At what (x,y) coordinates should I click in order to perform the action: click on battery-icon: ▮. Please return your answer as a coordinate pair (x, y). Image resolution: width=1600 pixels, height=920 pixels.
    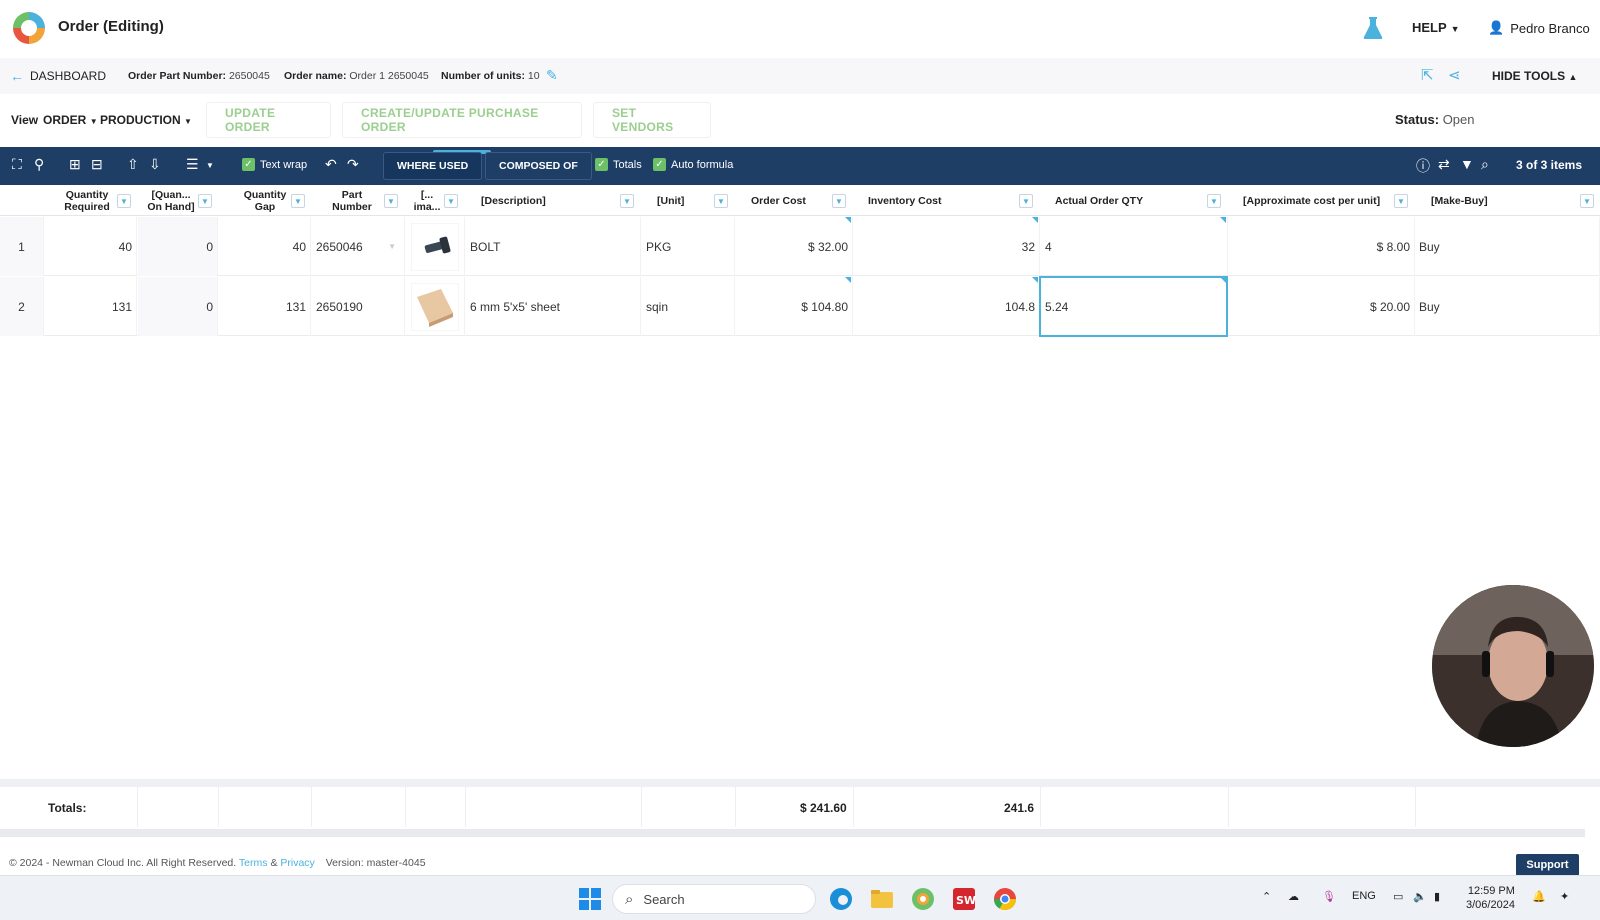
    Looking at the image, I should click on (1437, 896).